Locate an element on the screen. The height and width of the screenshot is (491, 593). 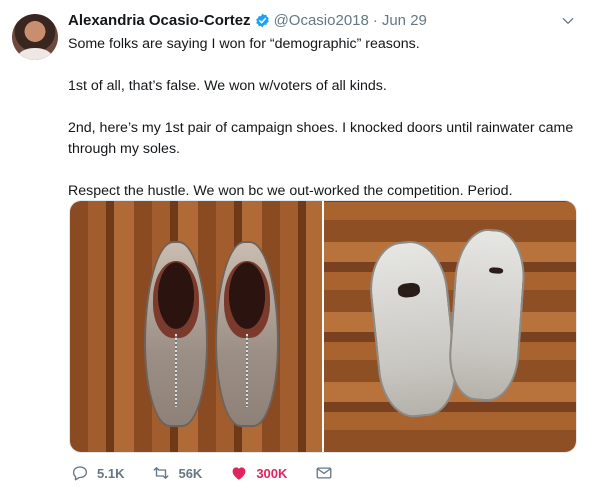
author-name: Alexandria Ocasio-Cortez is located at coordinates (159, 20).